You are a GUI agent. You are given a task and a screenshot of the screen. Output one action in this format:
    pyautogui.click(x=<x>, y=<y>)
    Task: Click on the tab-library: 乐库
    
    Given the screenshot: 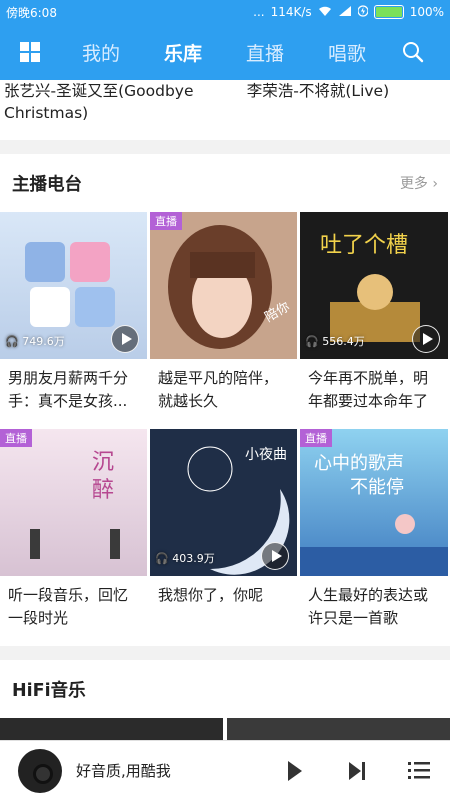 What is the action you would take?
    pyautogui.click(x=183, y=52)
    